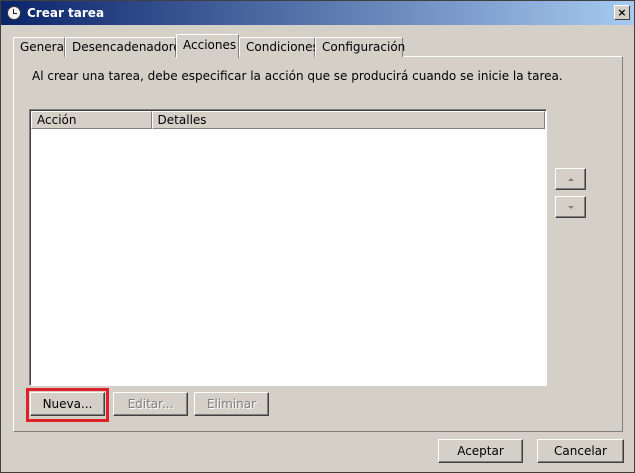  I want to click on window-title: Crear tarea, so click(66, 13).